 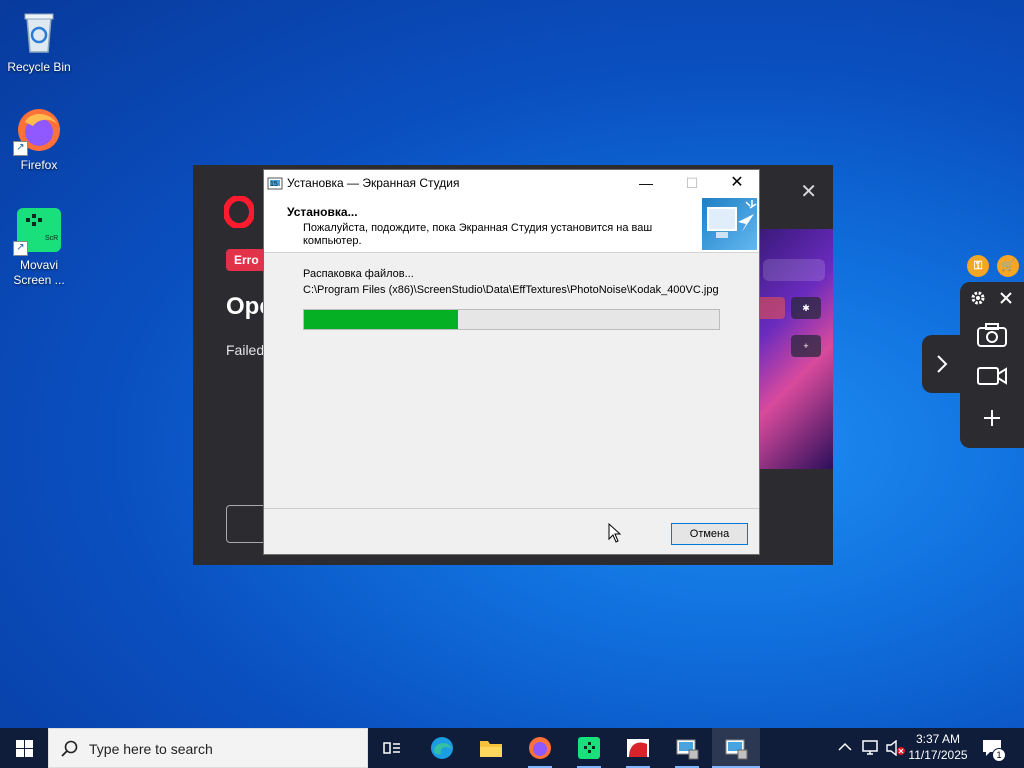 I want to click on taskbar: Type here to search 3:37 AM 11/17/2025 1, so click(x=512, y=748).